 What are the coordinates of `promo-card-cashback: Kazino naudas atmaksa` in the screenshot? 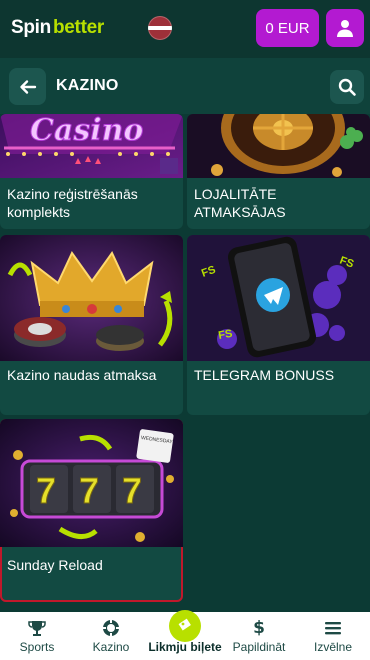 It's located at (91, 325).